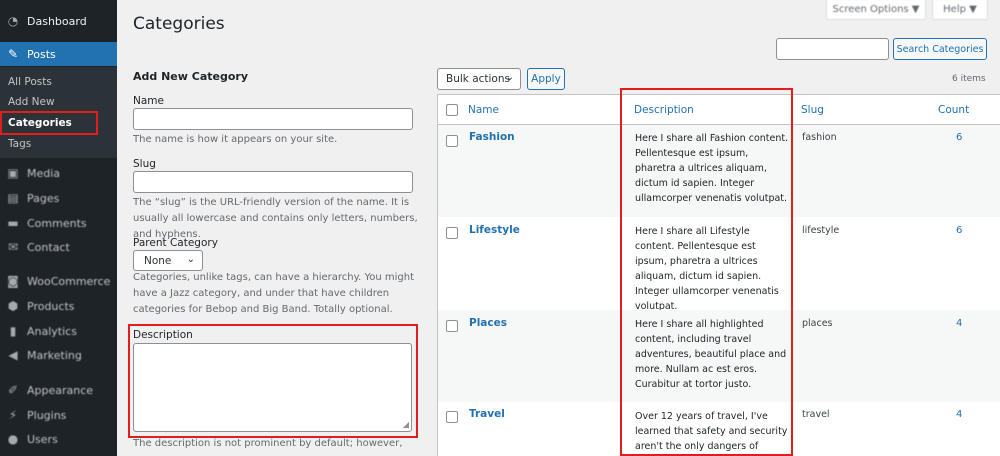 The height and width of the screenshot is (456, 1000). I want to click on megaphone-icon: ◀, so click(13, 355).